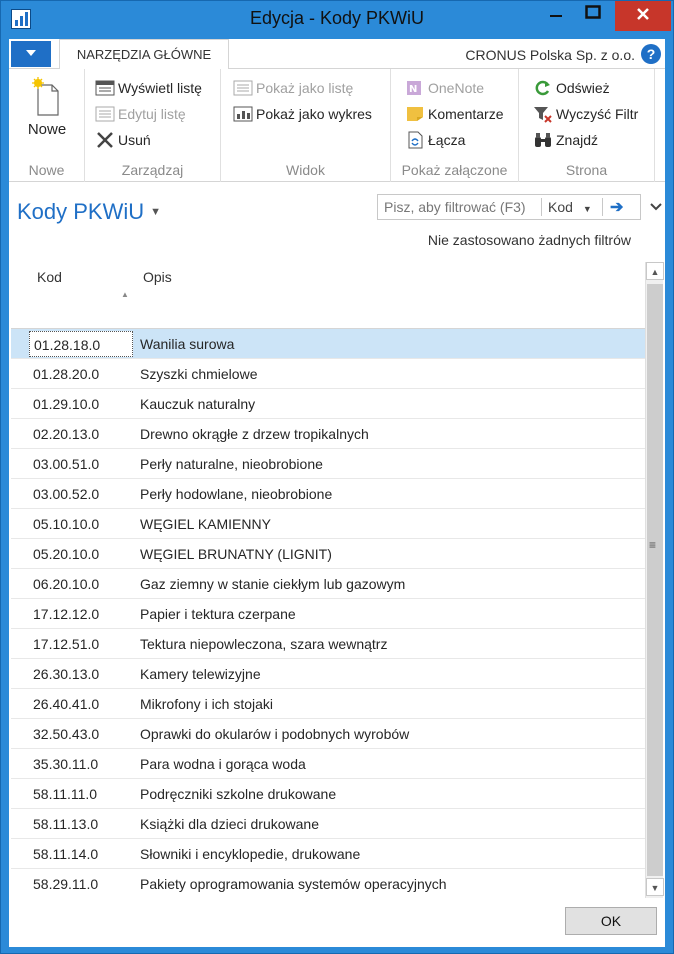 The height and width of the screenshot is (954, 674). Describe the element at coordinates (655, 271) in the screenshot. I see `scroll-up-icon: ▲` at that location.